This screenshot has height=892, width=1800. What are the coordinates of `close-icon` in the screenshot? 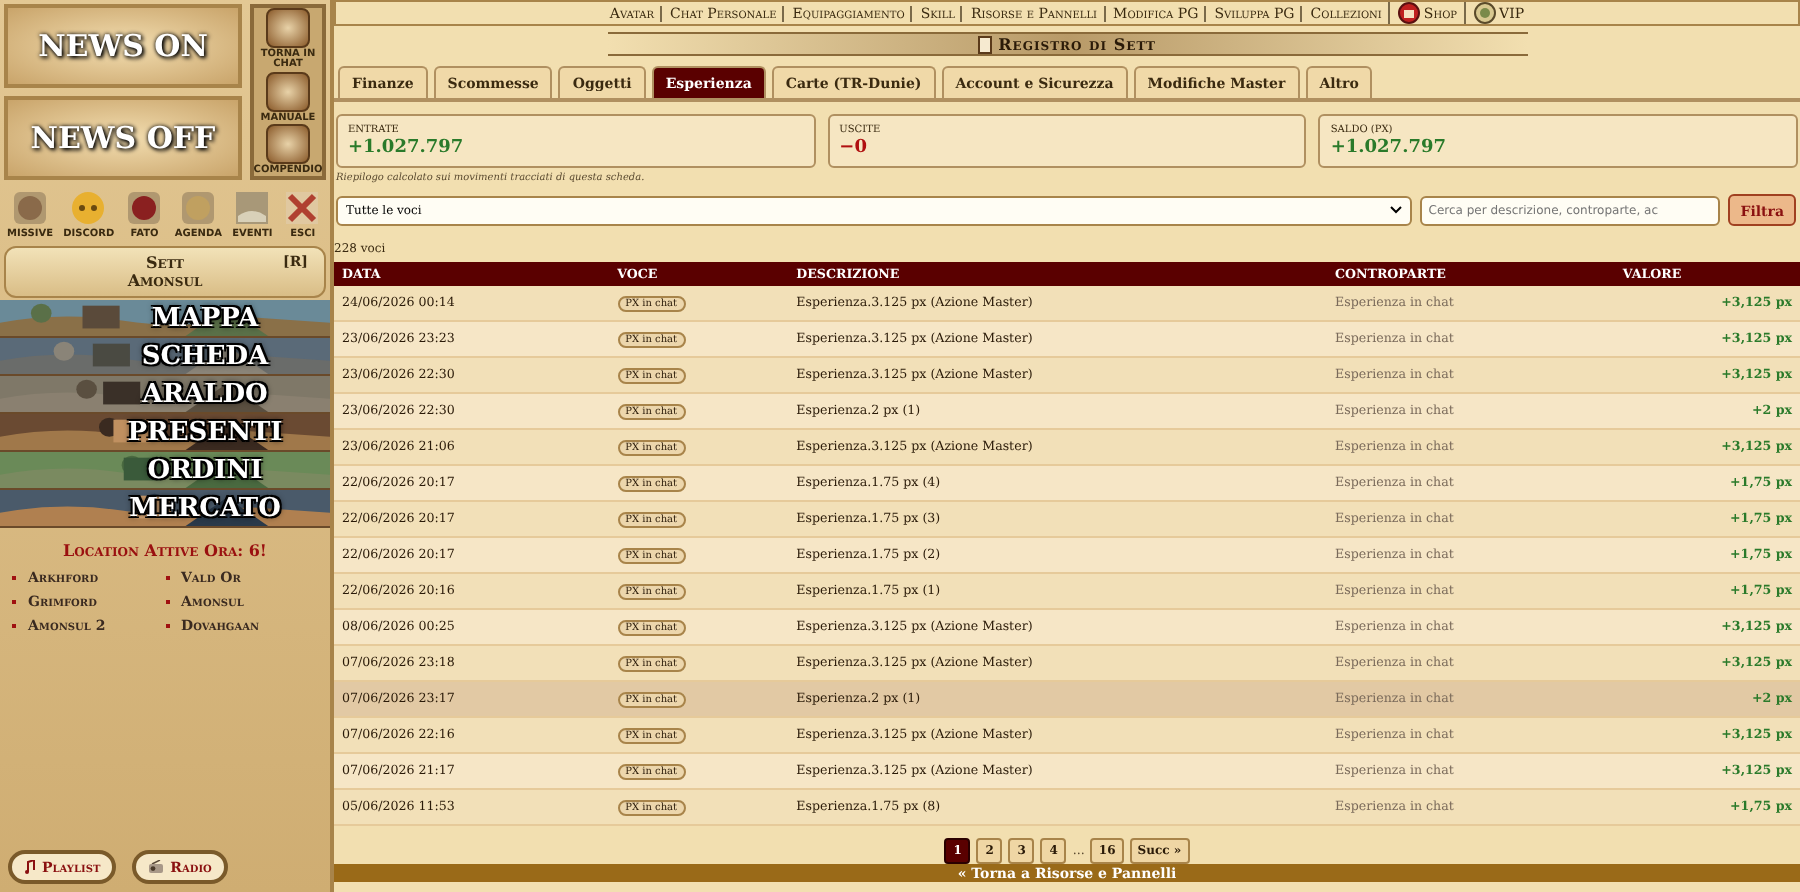 It's located at (302, 208).